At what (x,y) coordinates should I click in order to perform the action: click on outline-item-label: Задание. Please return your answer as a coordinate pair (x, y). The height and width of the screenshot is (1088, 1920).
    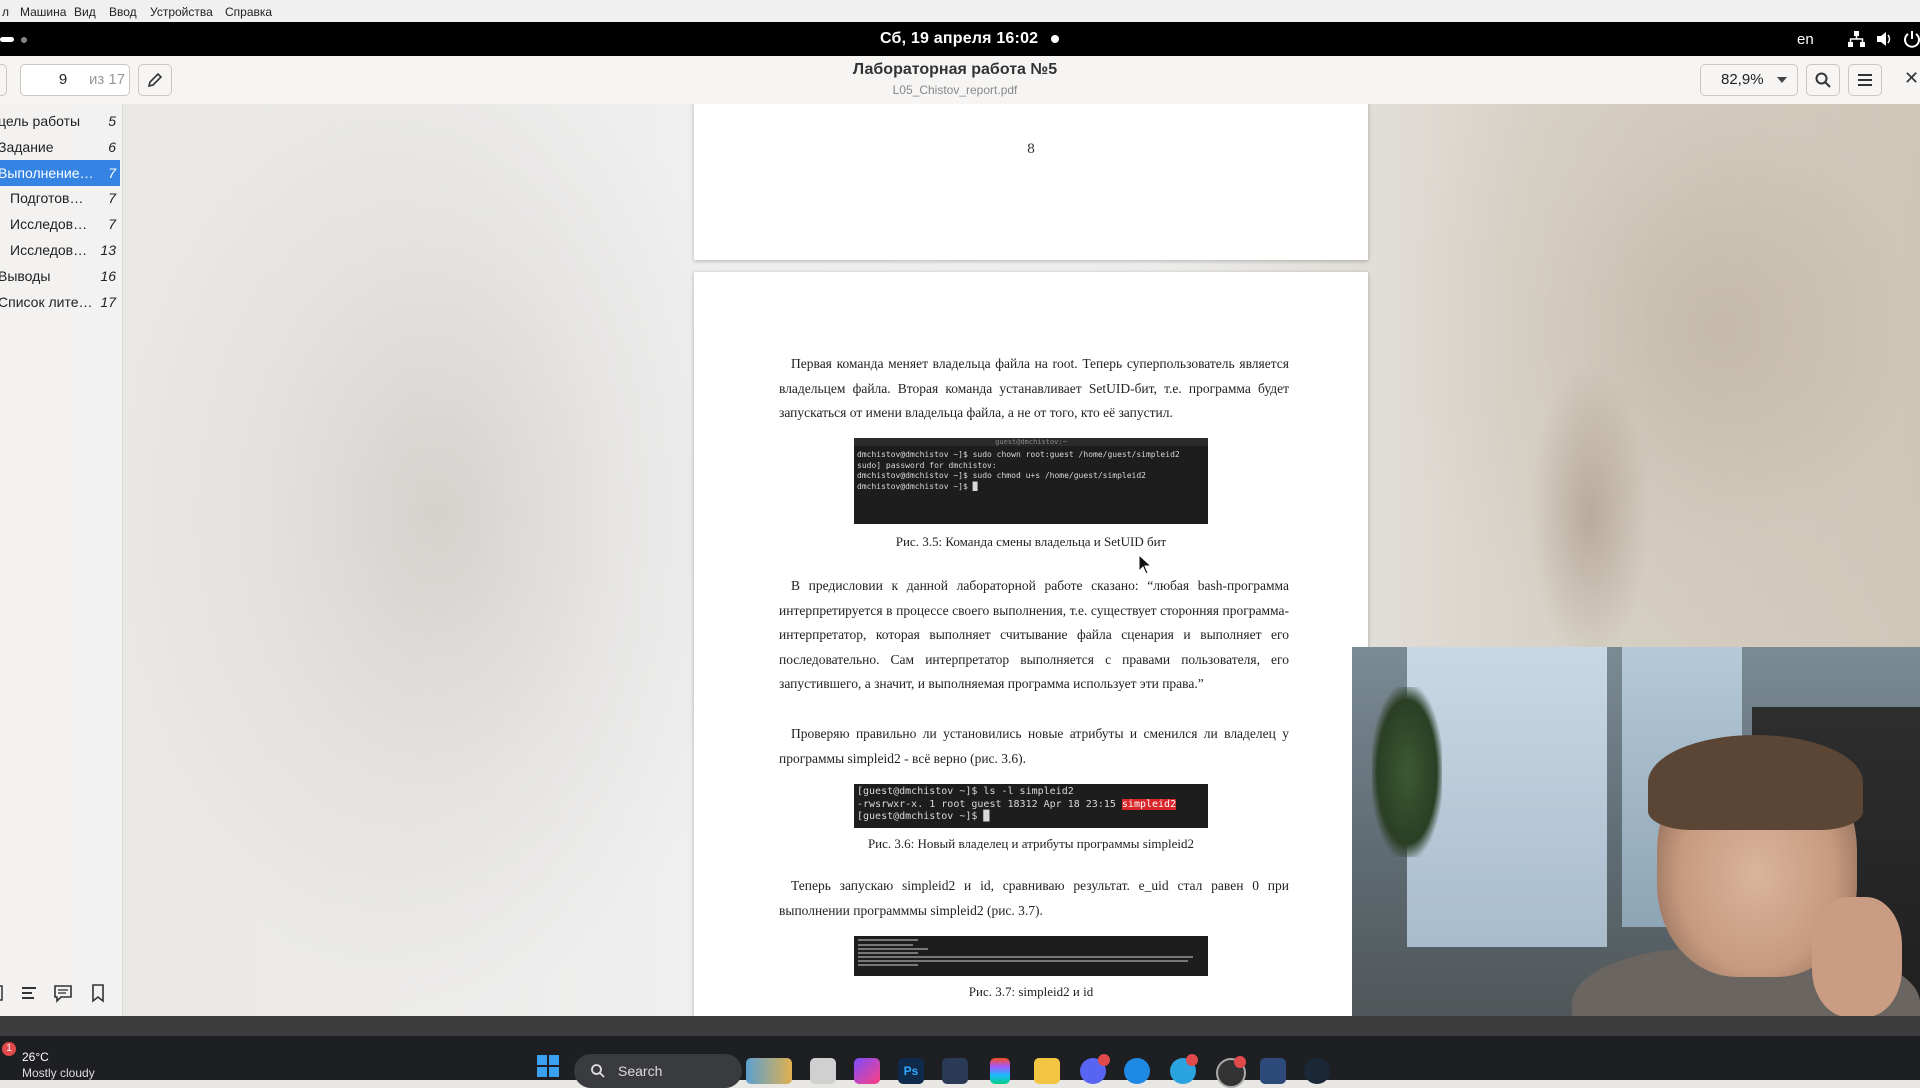
    Looking at the image, I should click on (27, 146).